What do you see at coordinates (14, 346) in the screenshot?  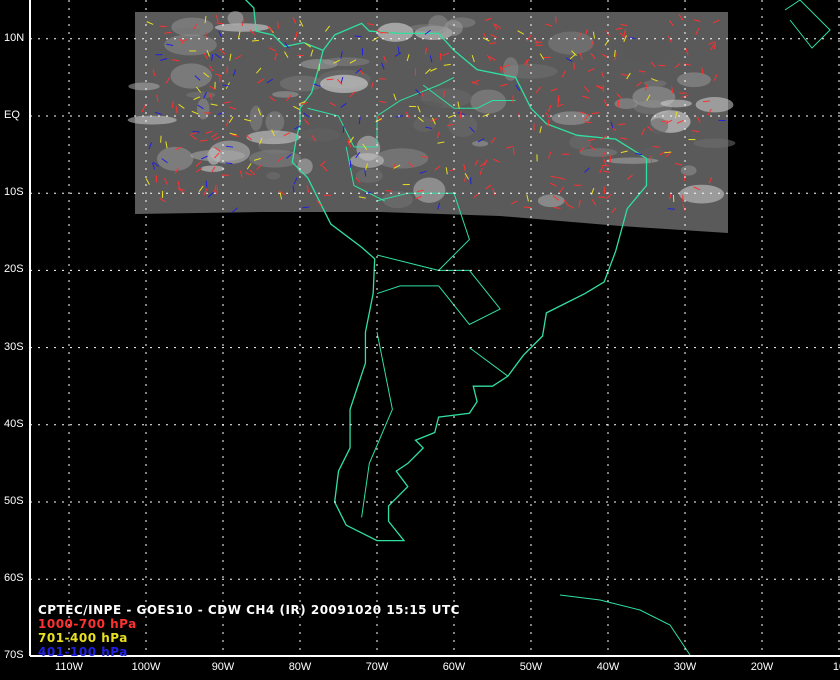 I see `lat-label: 30S` at bounding box center [14, 346].